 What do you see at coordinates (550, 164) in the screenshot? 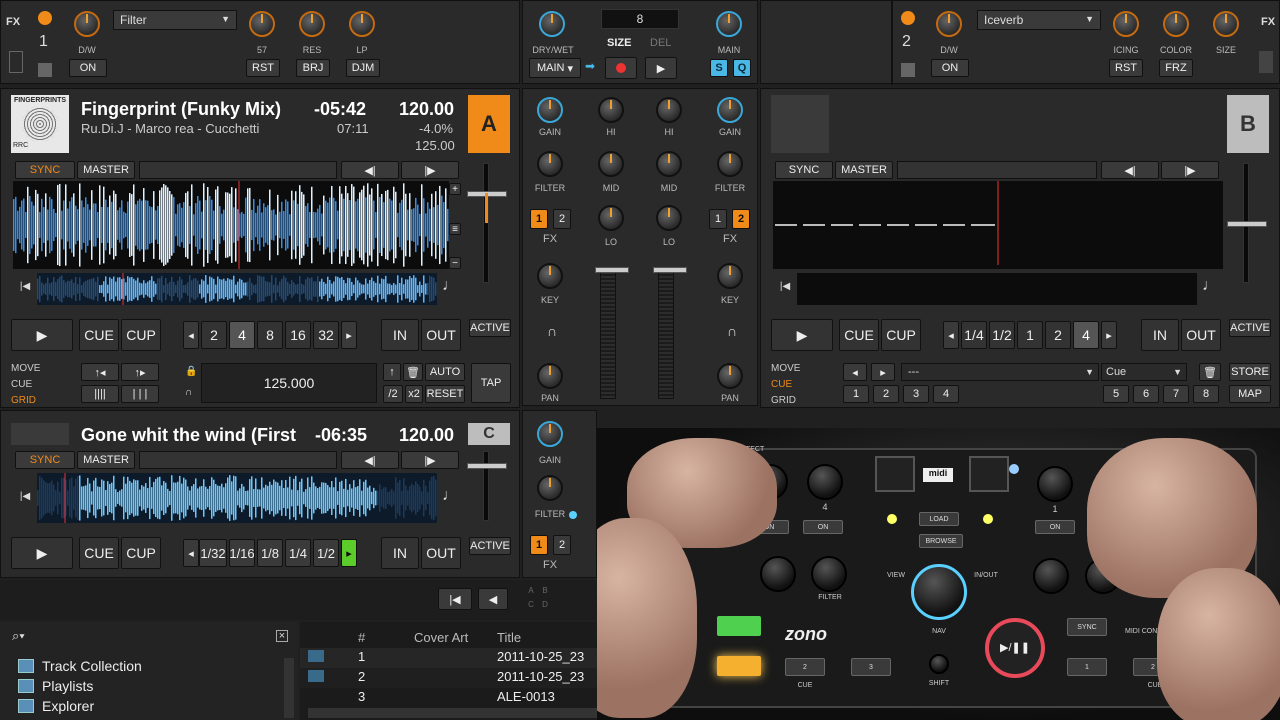
I see `mixer-a-filter-knob` at bounding box center [550, 164].